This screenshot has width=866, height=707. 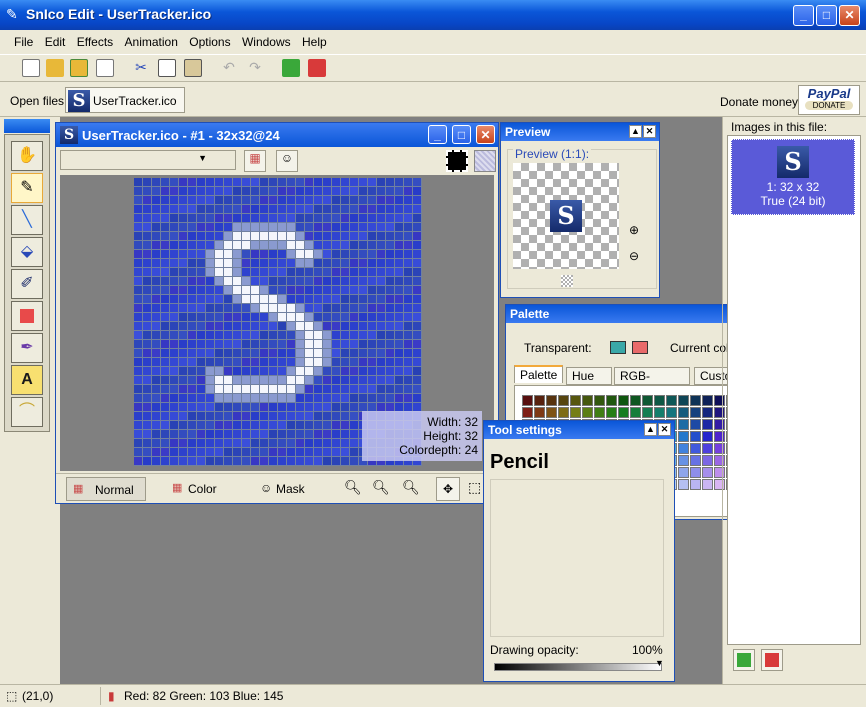 I want to click on add-image-icon, so click(x=291, y=68).